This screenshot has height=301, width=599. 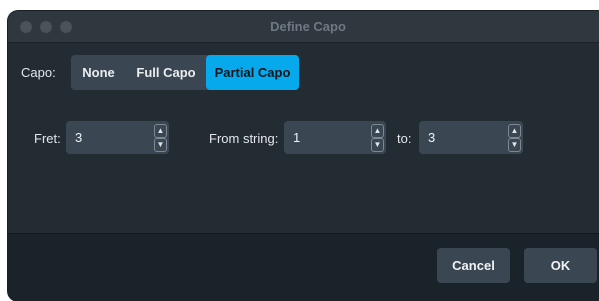 I want to click on capo-segmented-control: None Full Capo Partial Capo, so click(x=185, y=72).